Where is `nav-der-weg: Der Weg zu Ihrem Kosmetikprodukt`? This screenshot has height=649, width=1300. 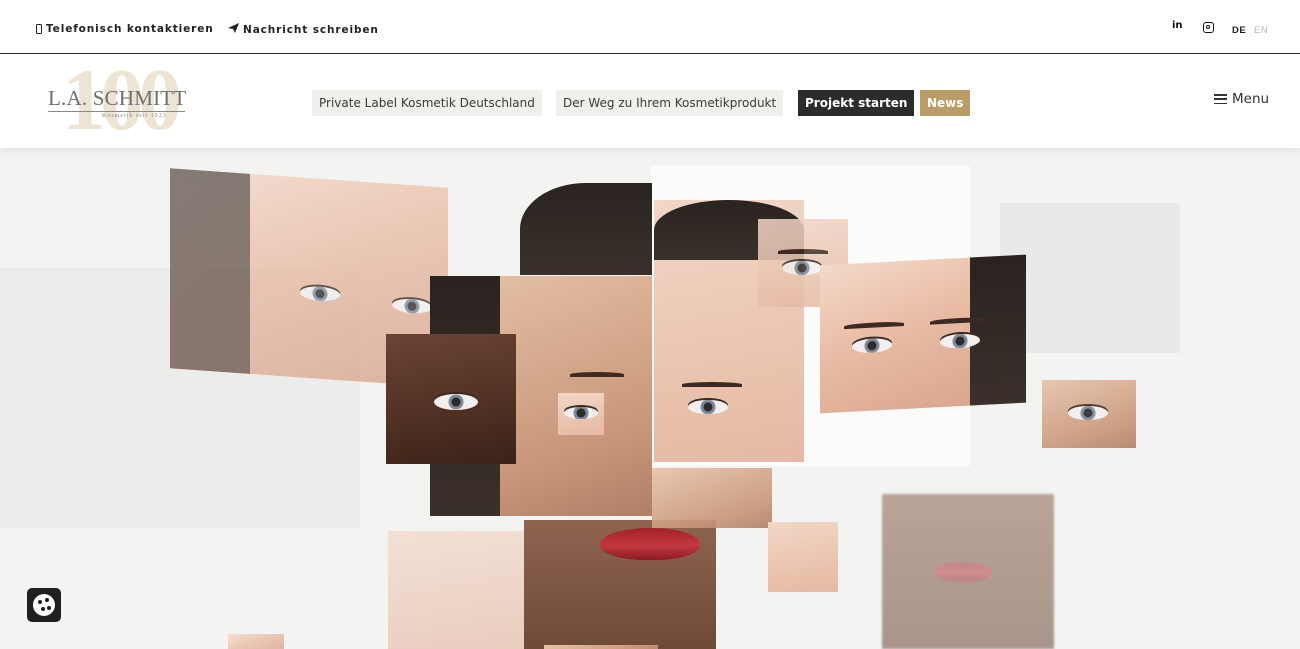
nav-der-weg: Der Weg zu Ihrem Kosmetikprodukt is located at coordinates (670, 103).